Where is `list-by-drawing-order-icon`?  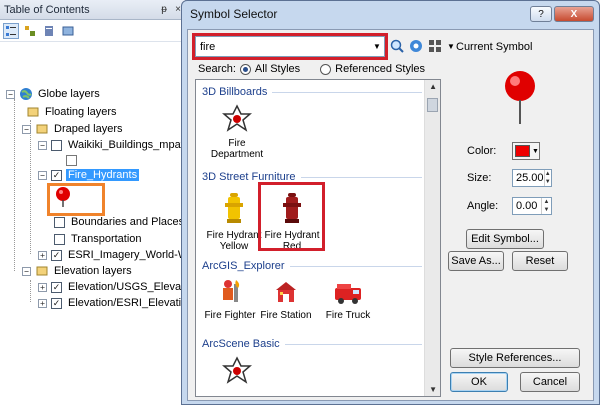 list-by-drawing-order-icon is located at coordinates (11, 30).